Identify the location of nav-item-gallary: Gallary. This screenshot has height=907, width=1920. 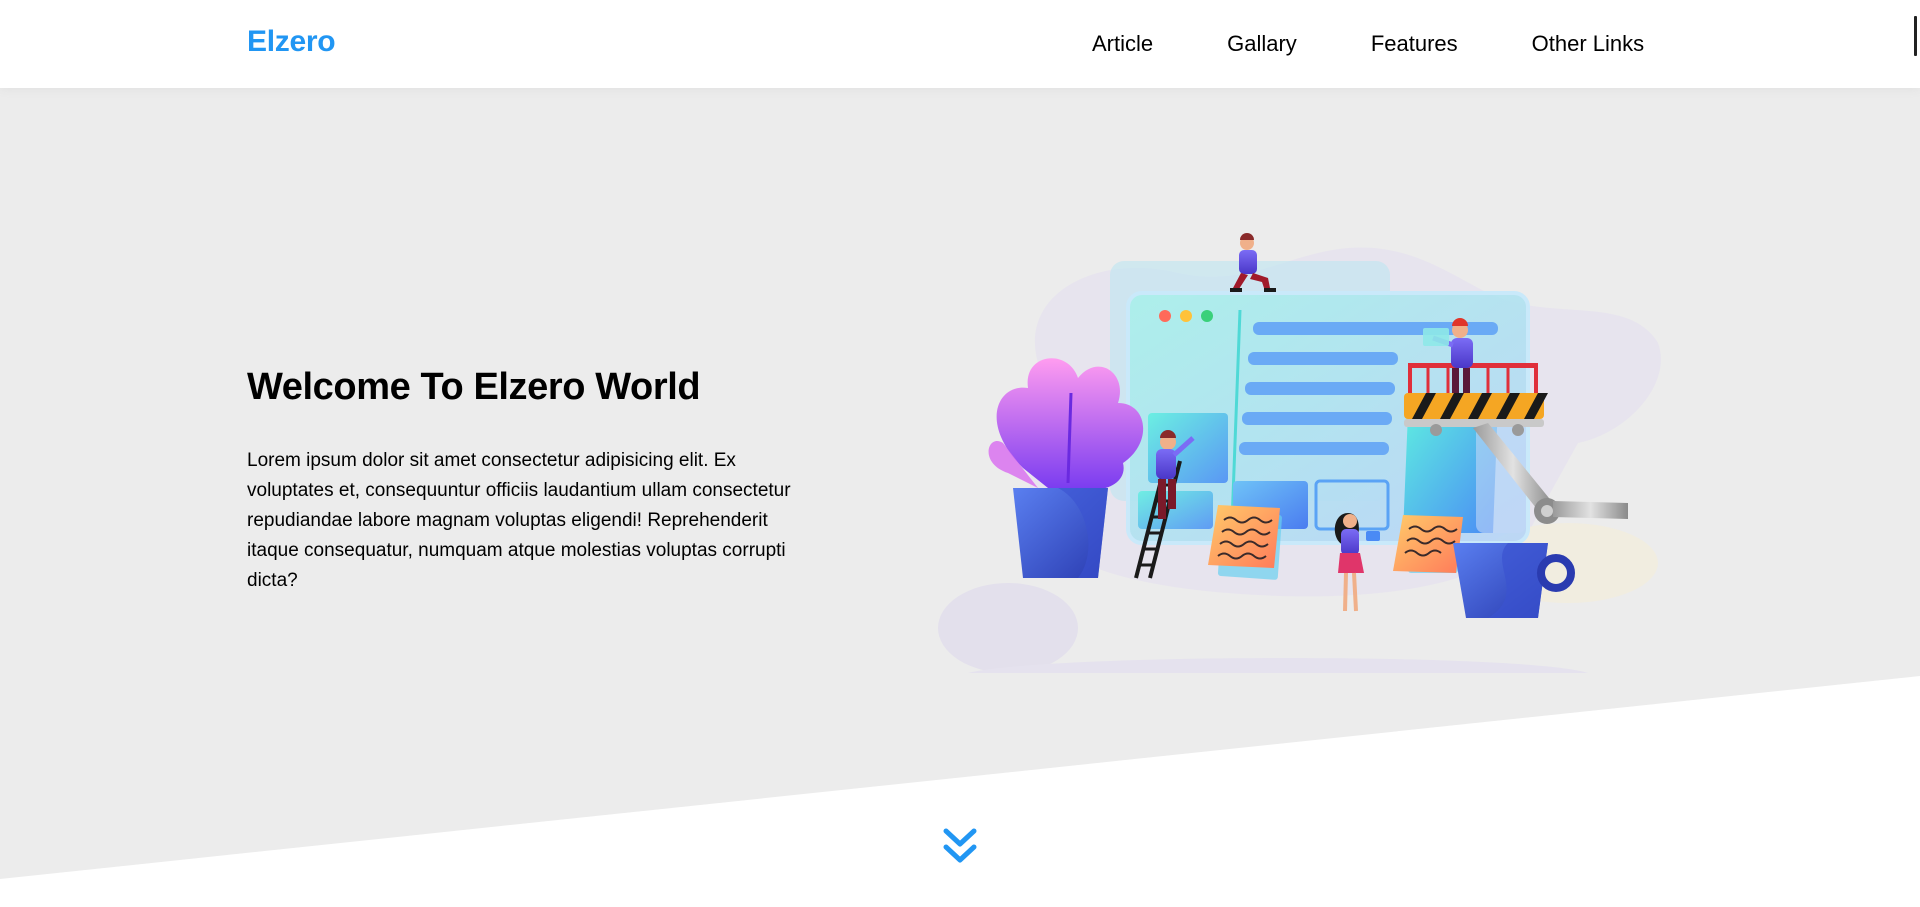
(1262, 44).